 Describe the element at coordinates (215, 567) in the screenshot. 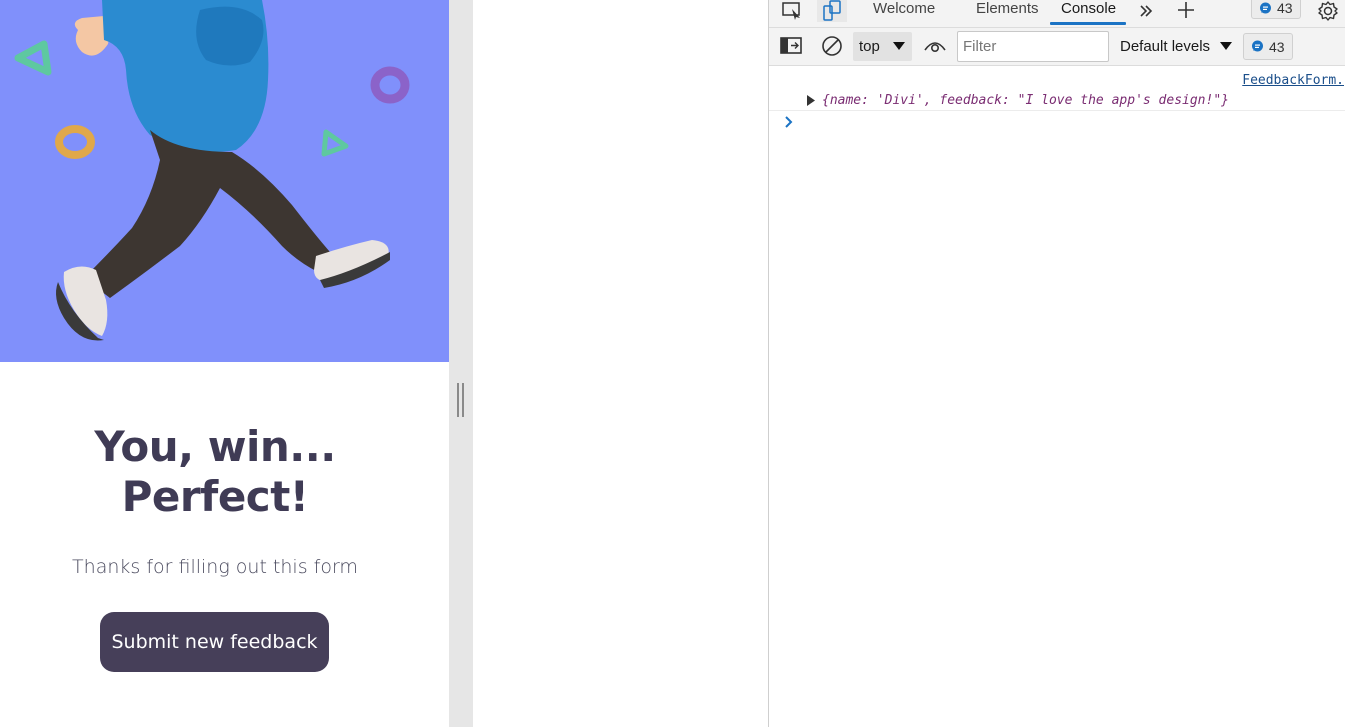

I see `success-message: Thanks for filling out this form` at that location.